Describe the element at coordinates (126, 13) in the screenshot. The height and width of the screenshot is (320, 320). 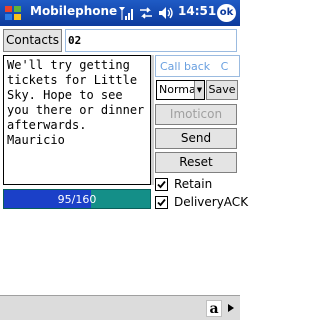
I see `signal-icon` at that location.